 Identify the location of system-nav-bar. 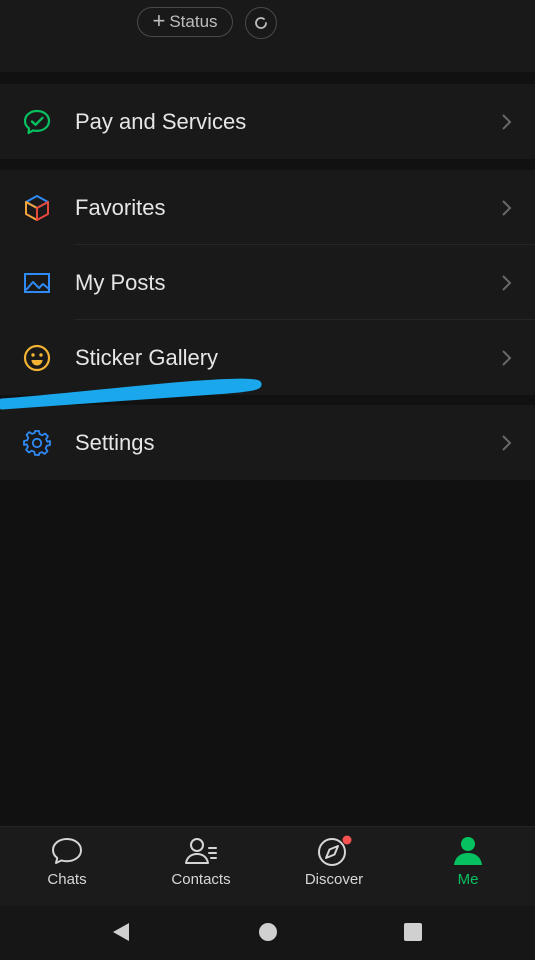
(267, 933).